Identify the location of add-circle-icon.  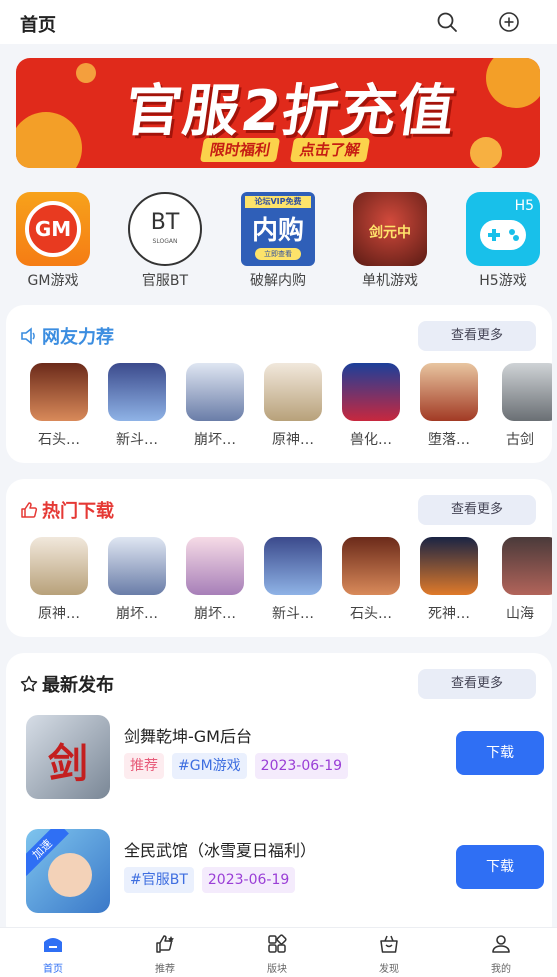
(509, 22).